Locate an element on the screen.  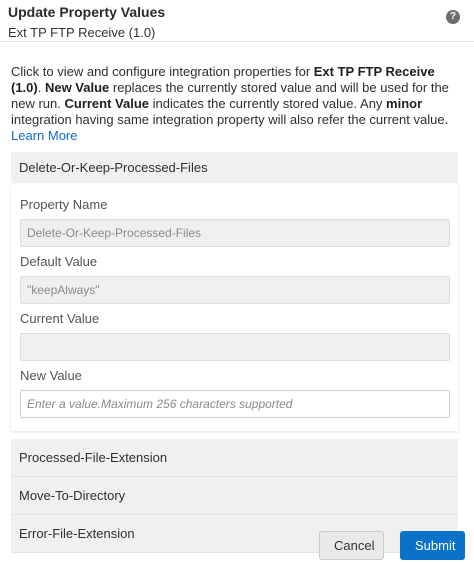
intro-segment: . is located at coordinates (41, 87).